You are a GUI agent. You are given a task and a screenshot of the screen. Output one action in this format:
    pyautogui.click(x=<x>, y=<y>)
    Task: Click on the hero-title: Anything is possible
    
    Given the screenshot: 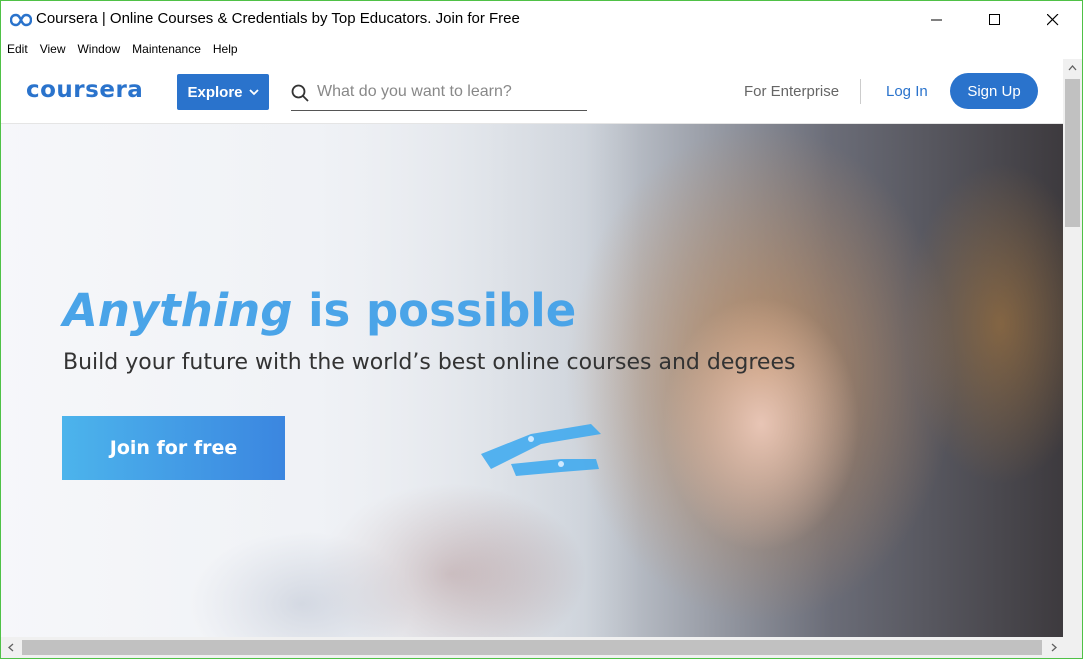 What is the action you would take?
    pyautogui.click(x=319, y=310)
    